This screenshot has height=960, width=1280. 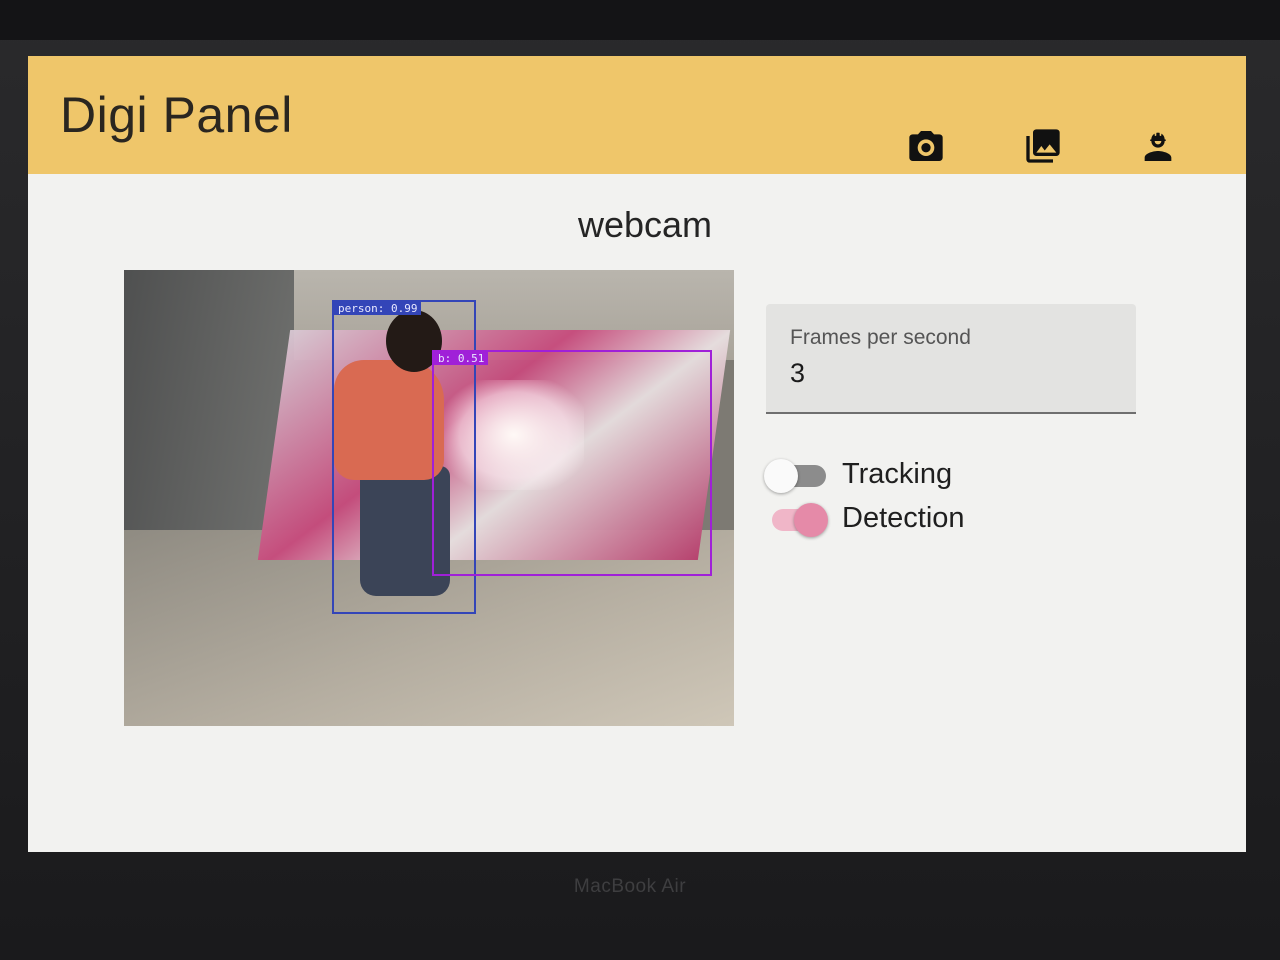 What do you see at coordinates (640, 20) in the screenshot?
I see `laptop-bezel` at bounding box center [640, 20].